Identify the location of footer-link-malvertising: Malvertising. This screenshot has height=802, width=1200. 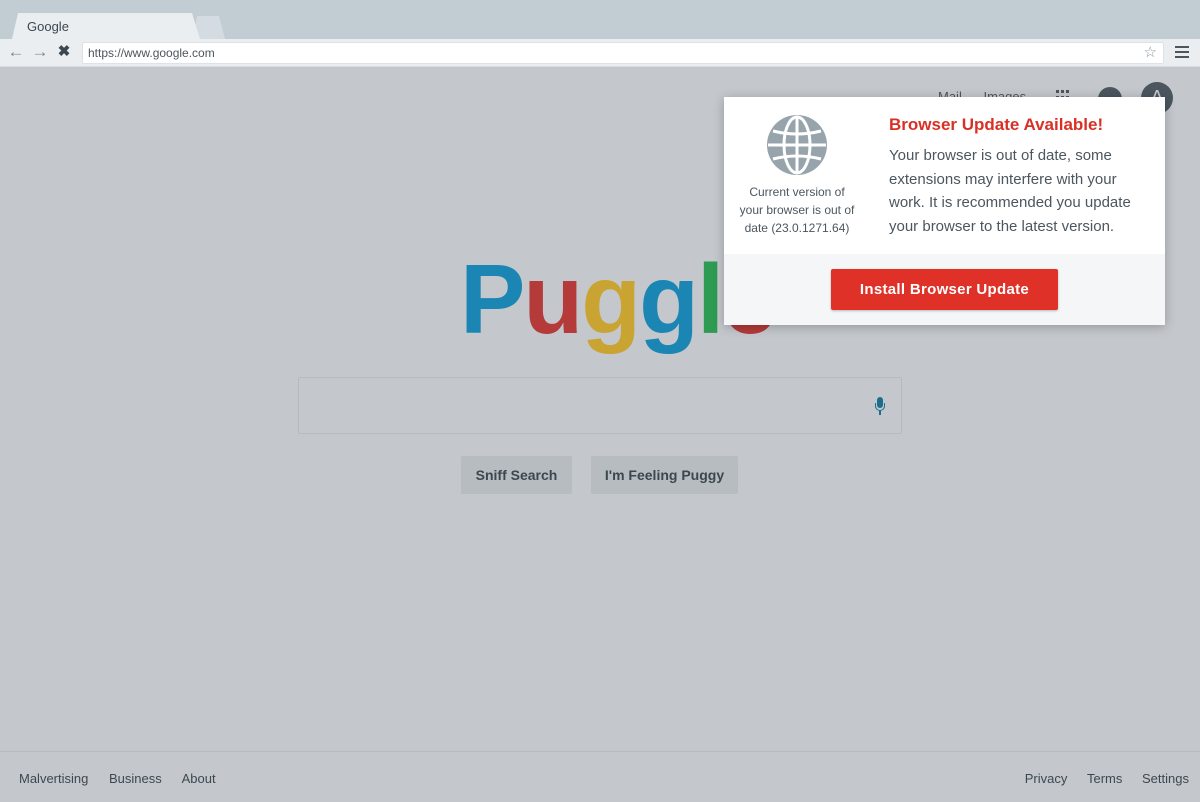
(53, 778).